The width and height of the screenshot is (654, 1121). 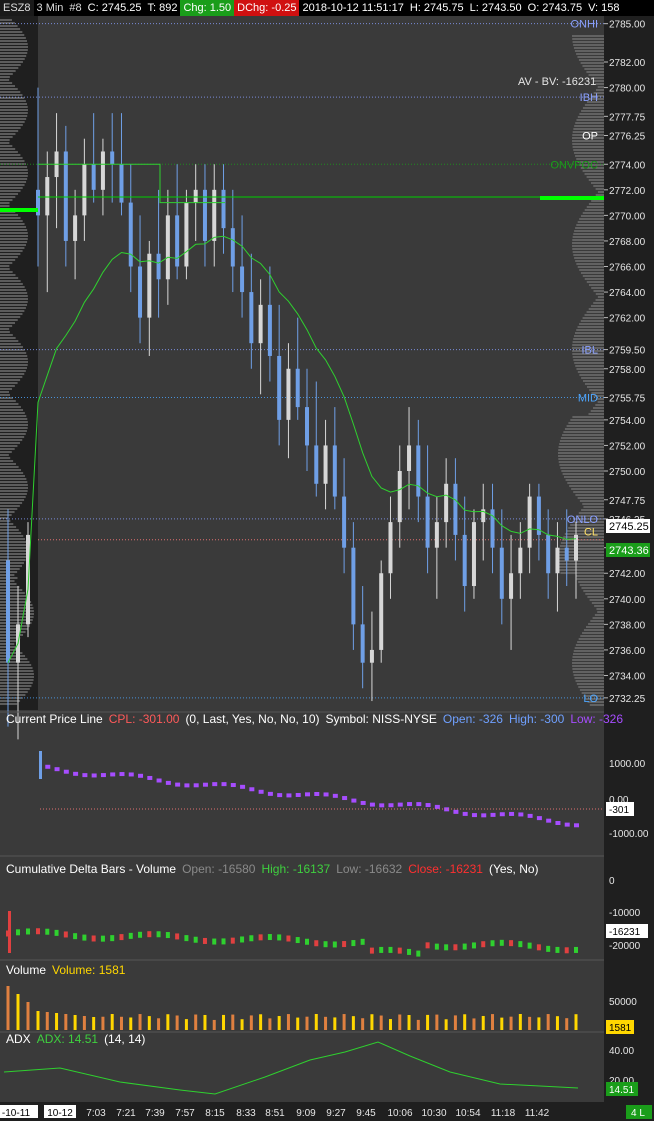 I want to click on cdb-tick-0: 0, so click(x=612, y=881).